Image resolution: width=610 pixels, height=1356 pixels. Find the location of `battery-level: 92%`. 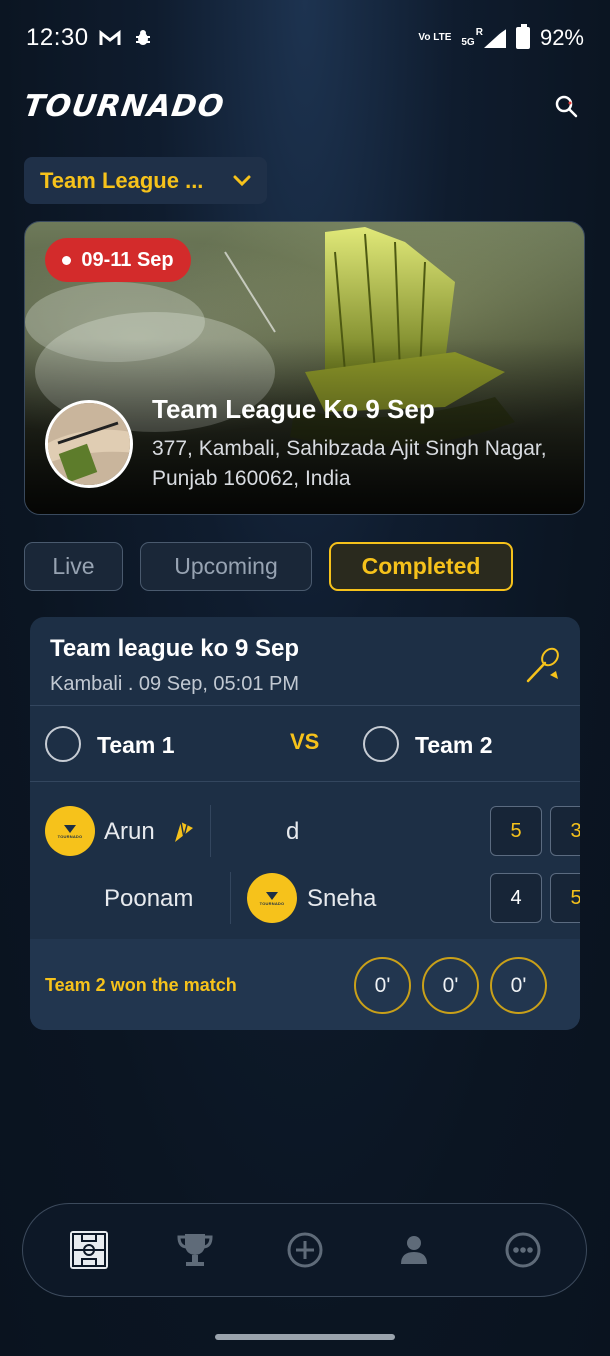

battery-level: 92% is located at coordinates (561, 37).